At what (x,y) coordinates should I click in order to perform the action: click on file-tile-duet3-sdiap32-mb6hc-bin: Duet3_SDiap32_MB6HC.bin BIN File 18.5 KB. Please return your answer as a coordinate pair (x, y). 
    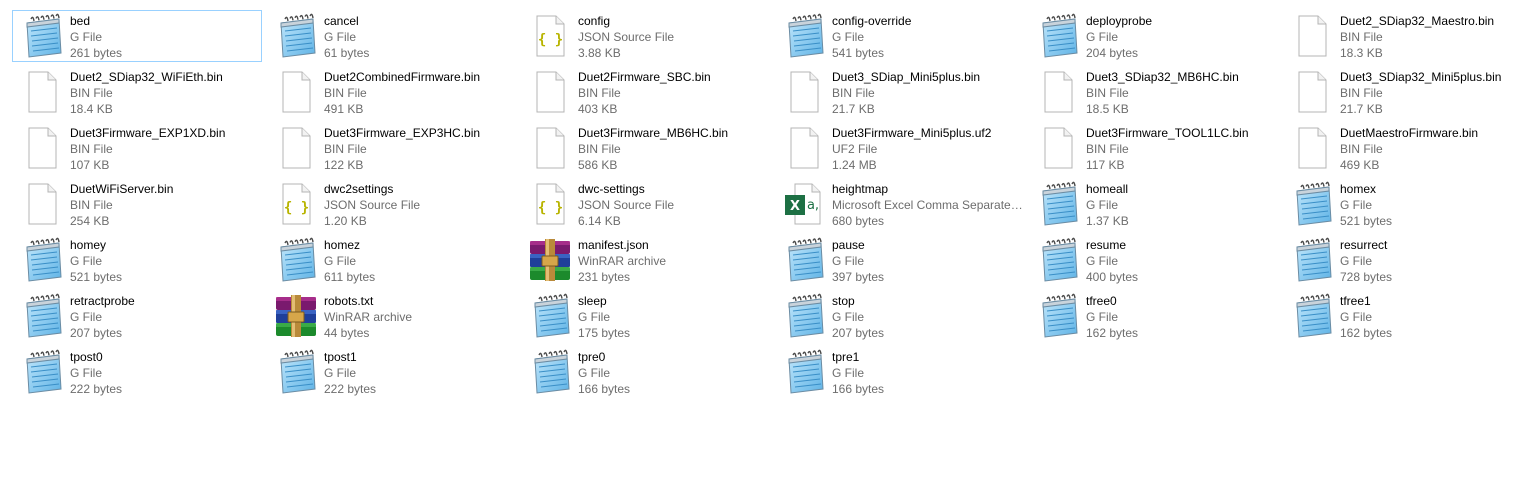
    Looking at the image, I should click on (1153, 92).